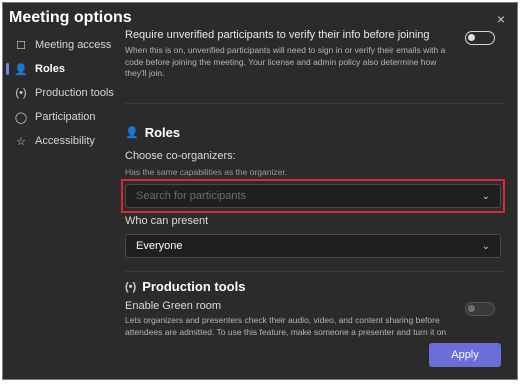 This screenshot has width=522, height=384. I want to click on sidebar-item-accessibility: ☆ Accessibility, so click(62, 141).